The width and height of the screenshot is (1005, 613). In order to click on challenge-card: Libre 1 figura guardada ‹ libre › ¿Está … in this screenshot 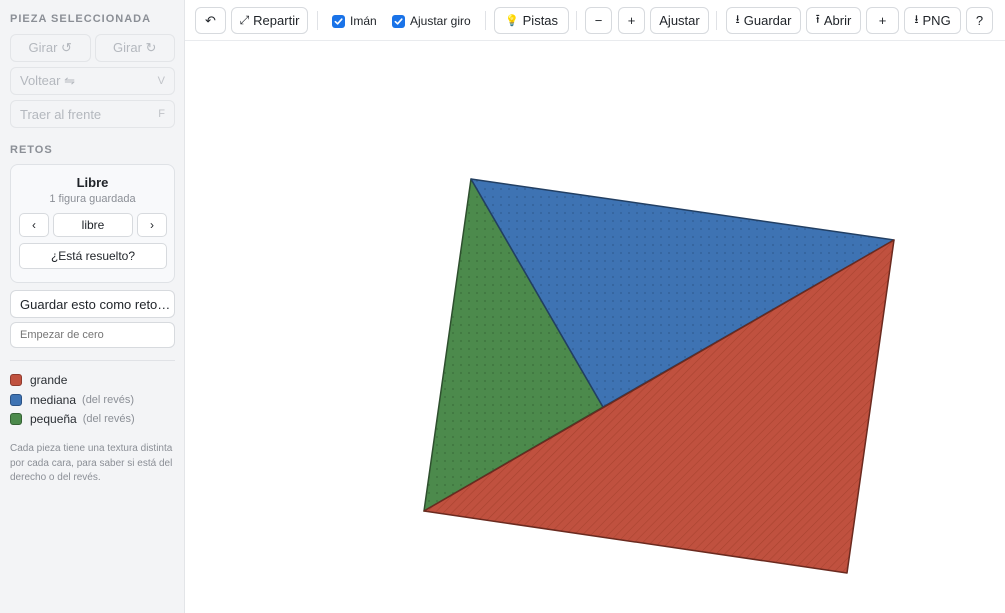, I will do `click(92, 223)`.